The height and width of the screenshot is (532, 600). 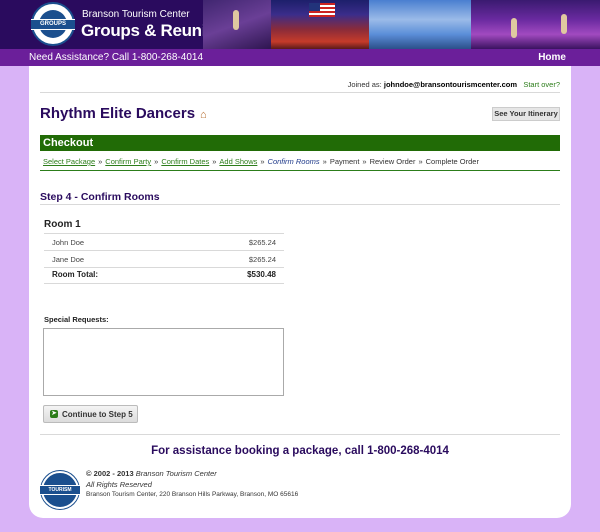 I want to click on step-confirm-party: Confirm Party, so click(x=128, y=161).